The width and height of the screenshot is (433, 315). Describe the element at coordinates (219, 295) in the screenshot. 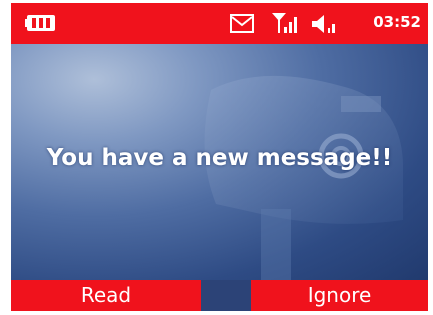

I see `softkey-bar: Read Ignore` at that location.